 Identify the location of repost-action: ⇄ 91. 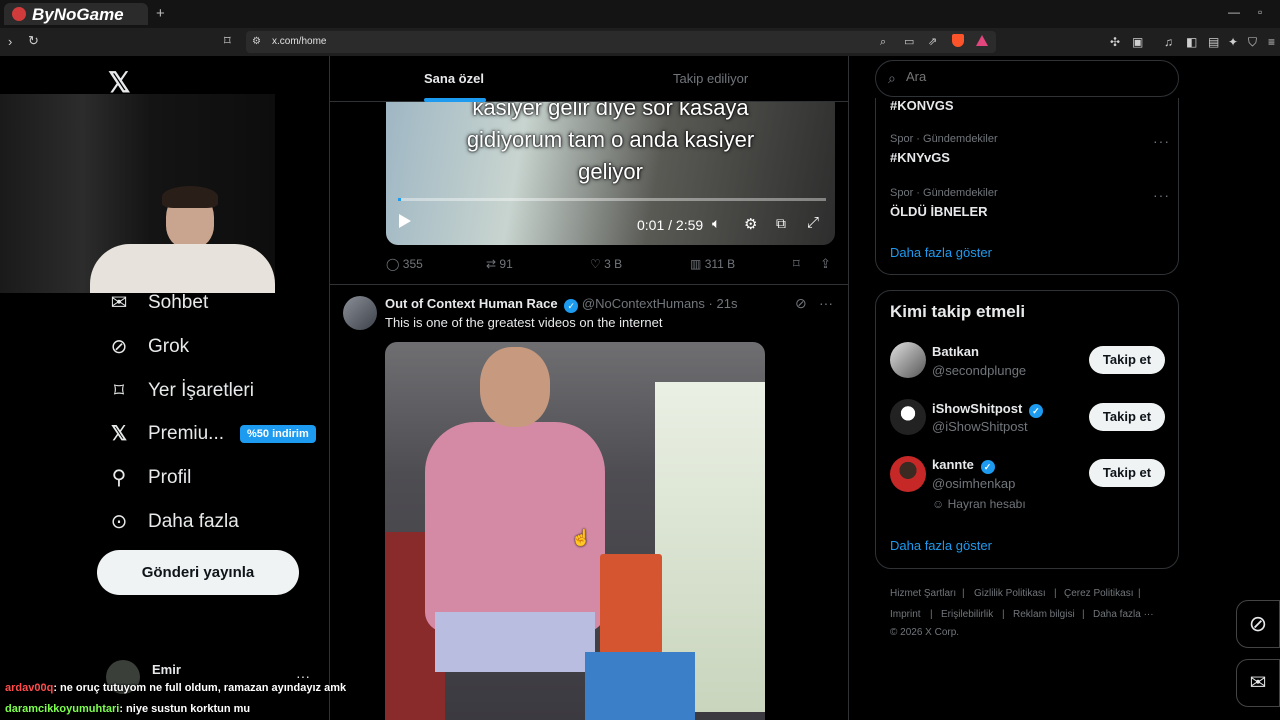
(499, 264).